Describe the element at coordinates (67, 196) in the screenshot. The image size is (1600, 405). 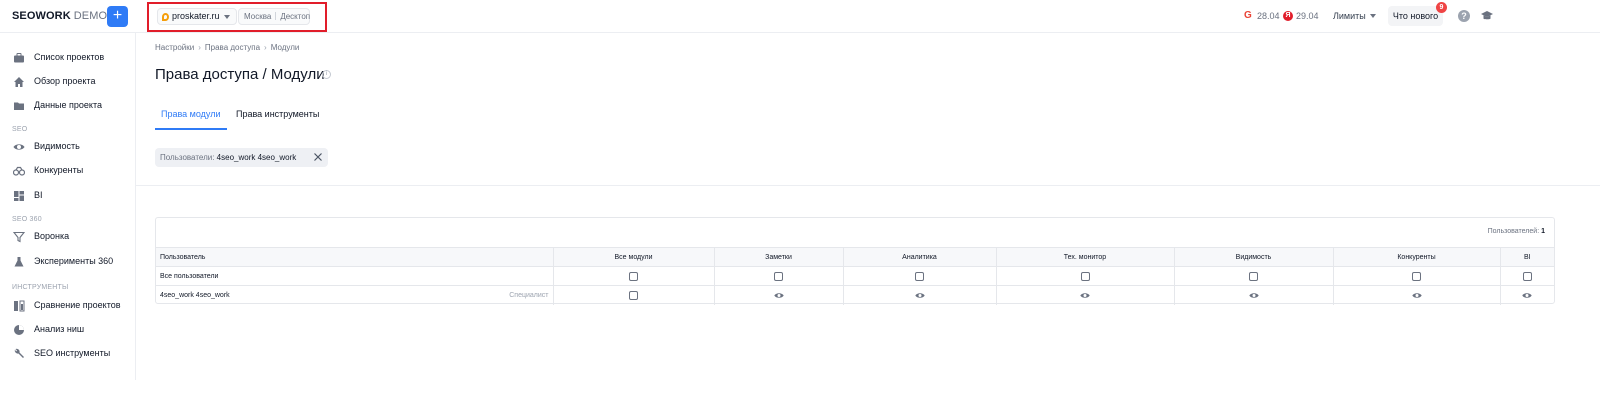
I see `sidebar-item-bi: BI` at that location.